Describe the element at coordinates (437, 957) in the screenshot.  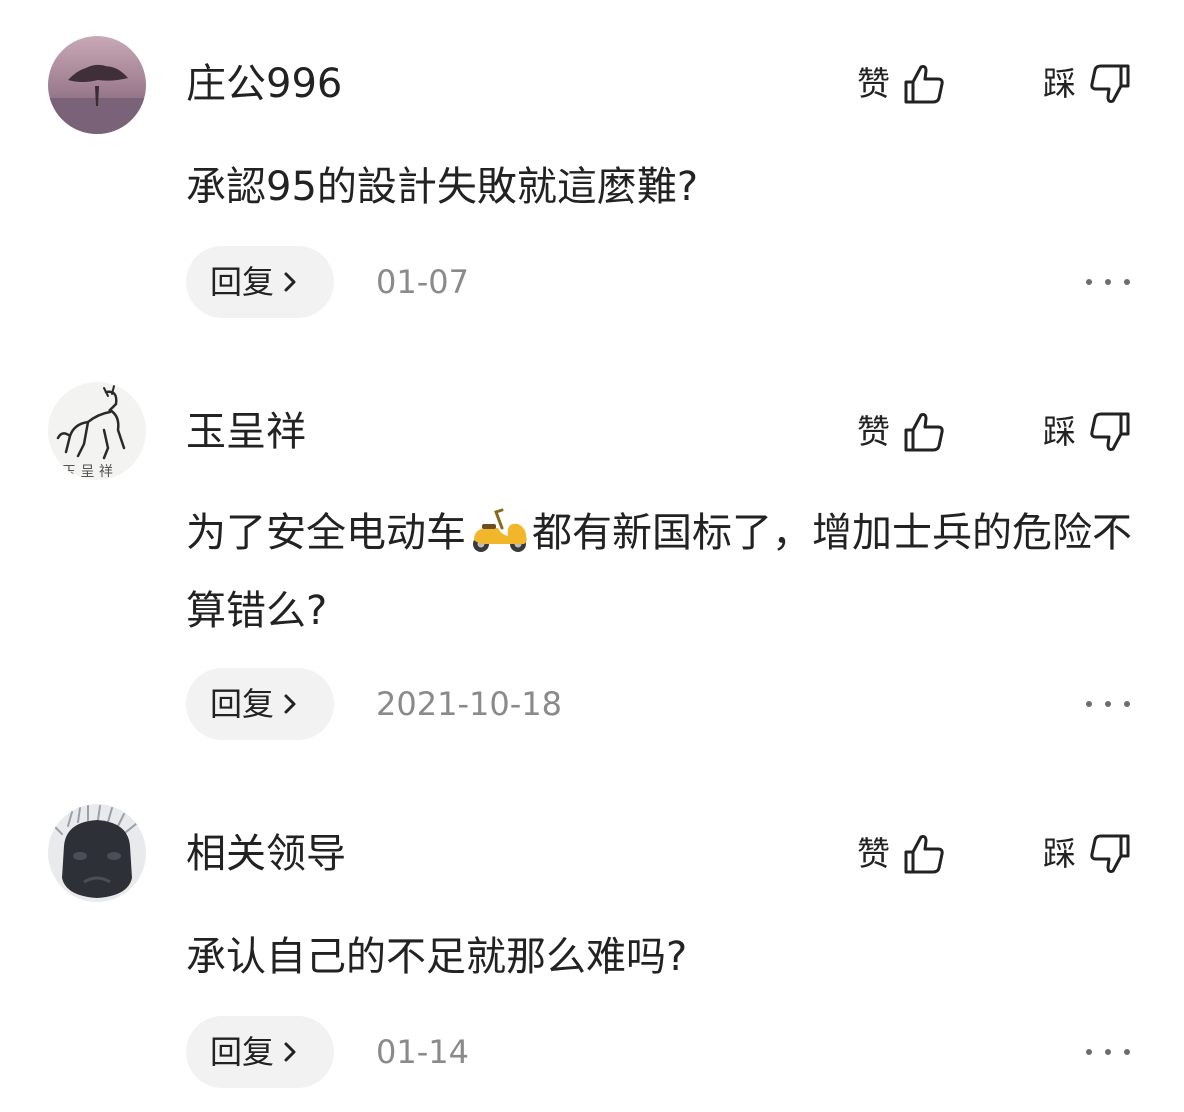
I see `comment-text: 承认自己的不足就那么难吗?` at that location.